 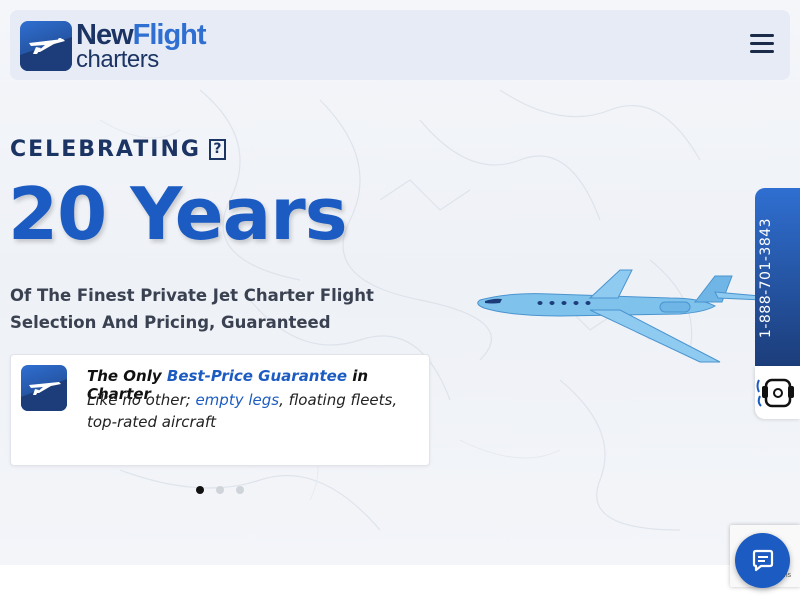 I want to click on card-body-prefix: Like no other;, so click(x=141, y=400).